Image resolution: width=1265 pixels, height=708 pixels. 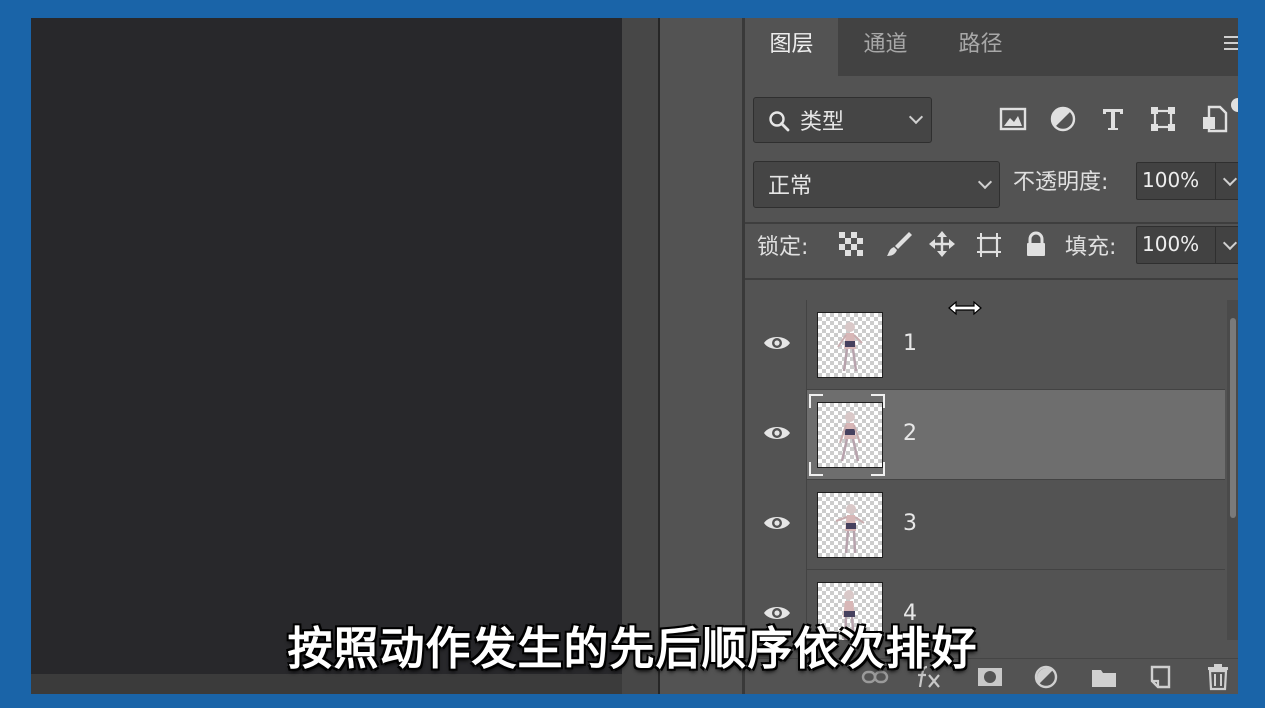 I want to click on panel-menu-icon, so click(x=1231, y=45).